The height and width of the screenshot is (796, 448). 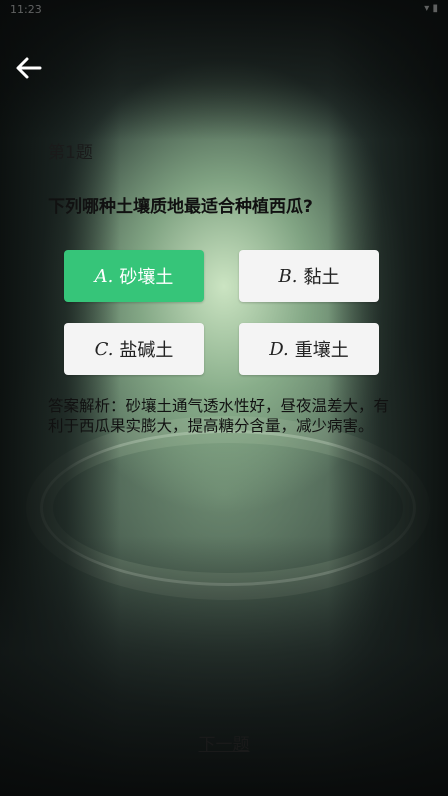 What do you see at coordinates (26, 9) in the screenshot?
I see `status-time: 11:23` at bounding box center [26, 9].